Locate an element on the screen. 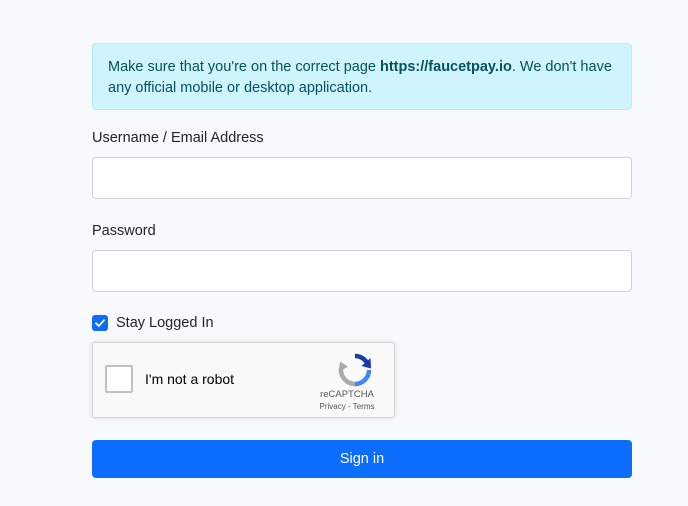  stay-logged-in-checkbox is located at coordinates (100, 323).